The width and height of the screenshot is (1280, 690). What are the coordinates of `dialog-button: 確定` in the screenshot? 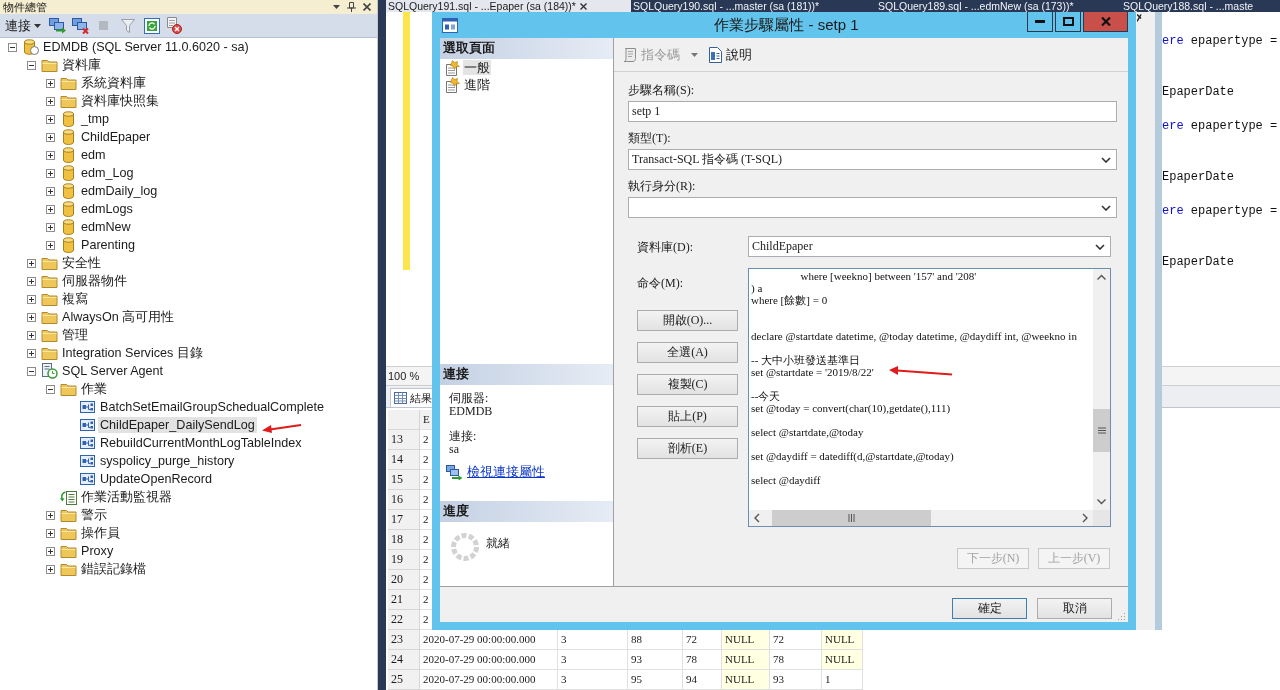 It's located at (989, 608).